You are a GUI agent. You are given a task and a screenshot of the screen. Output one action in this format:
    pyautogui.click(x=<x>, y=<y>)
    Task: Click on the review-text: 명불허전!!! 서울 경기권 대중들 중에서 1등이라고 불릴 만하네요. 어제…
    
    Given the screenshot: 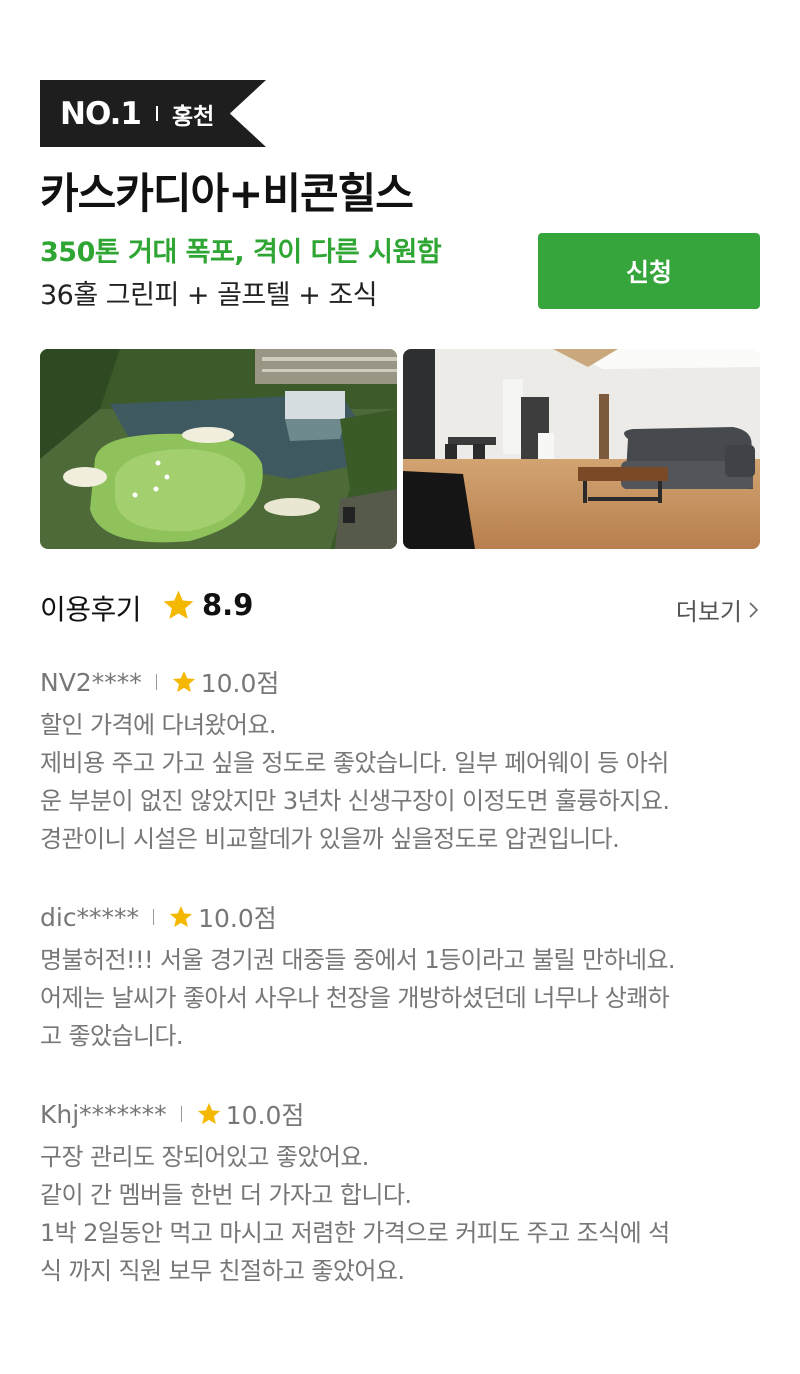 What is the action you would take?
    pyautogui.click(x=400, y=998)
    